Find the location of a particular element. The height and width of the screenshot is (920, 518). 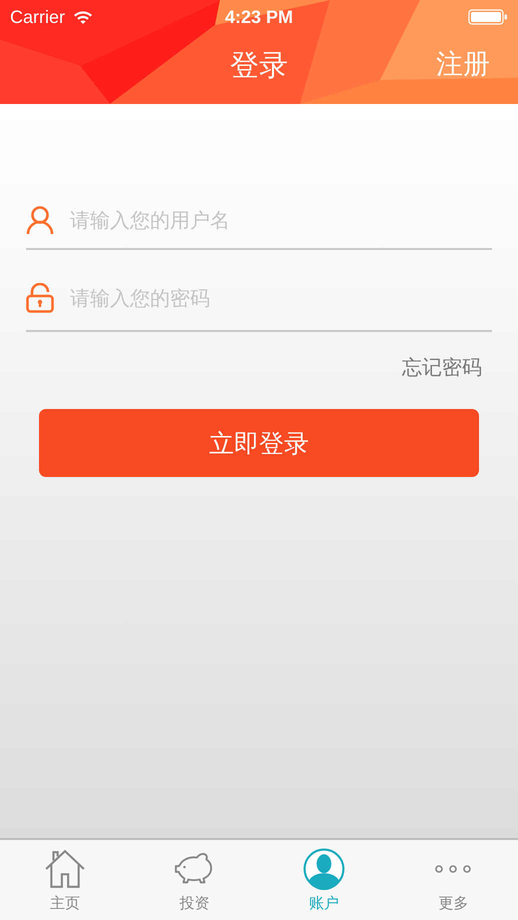

forgot-password-link: 忘记密码 is located at coordinates (442, 367).